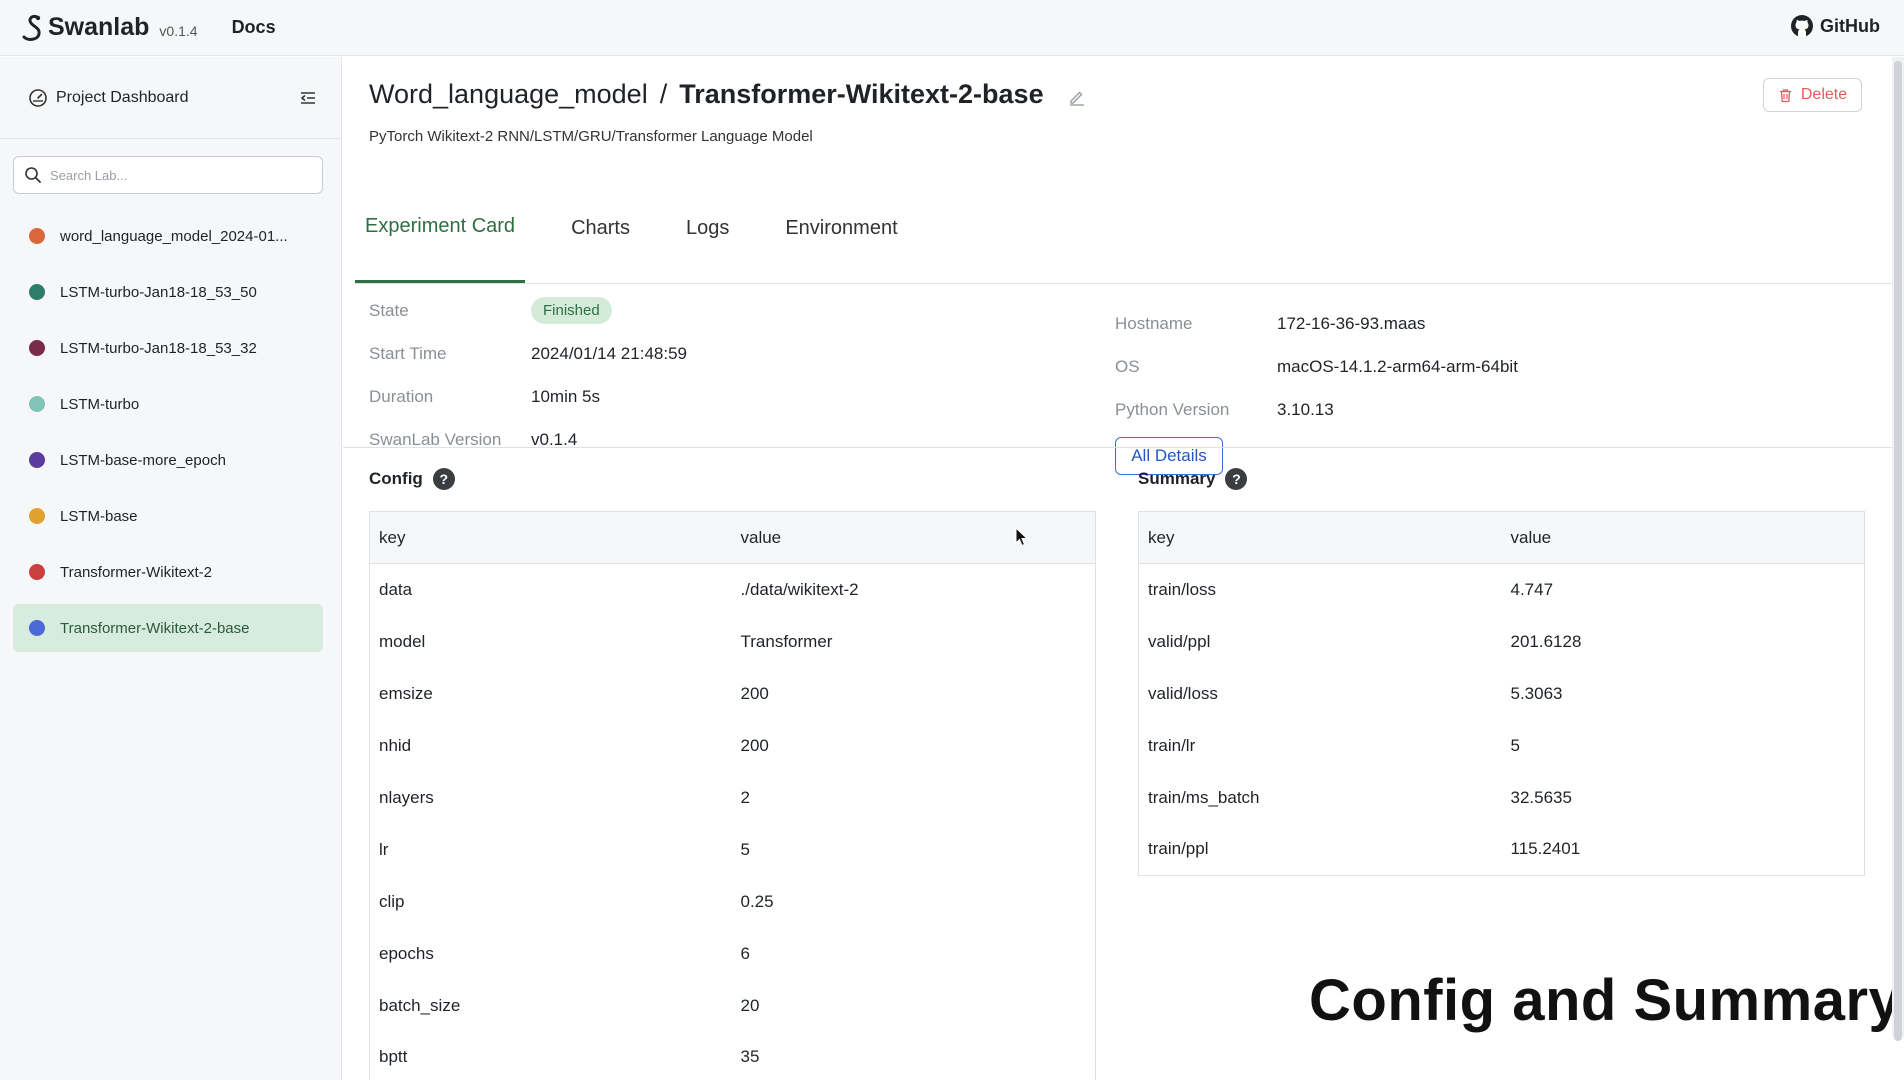  Describe the element at coordinates (180, 175) in the screenshot. I see `search-input` at that location.